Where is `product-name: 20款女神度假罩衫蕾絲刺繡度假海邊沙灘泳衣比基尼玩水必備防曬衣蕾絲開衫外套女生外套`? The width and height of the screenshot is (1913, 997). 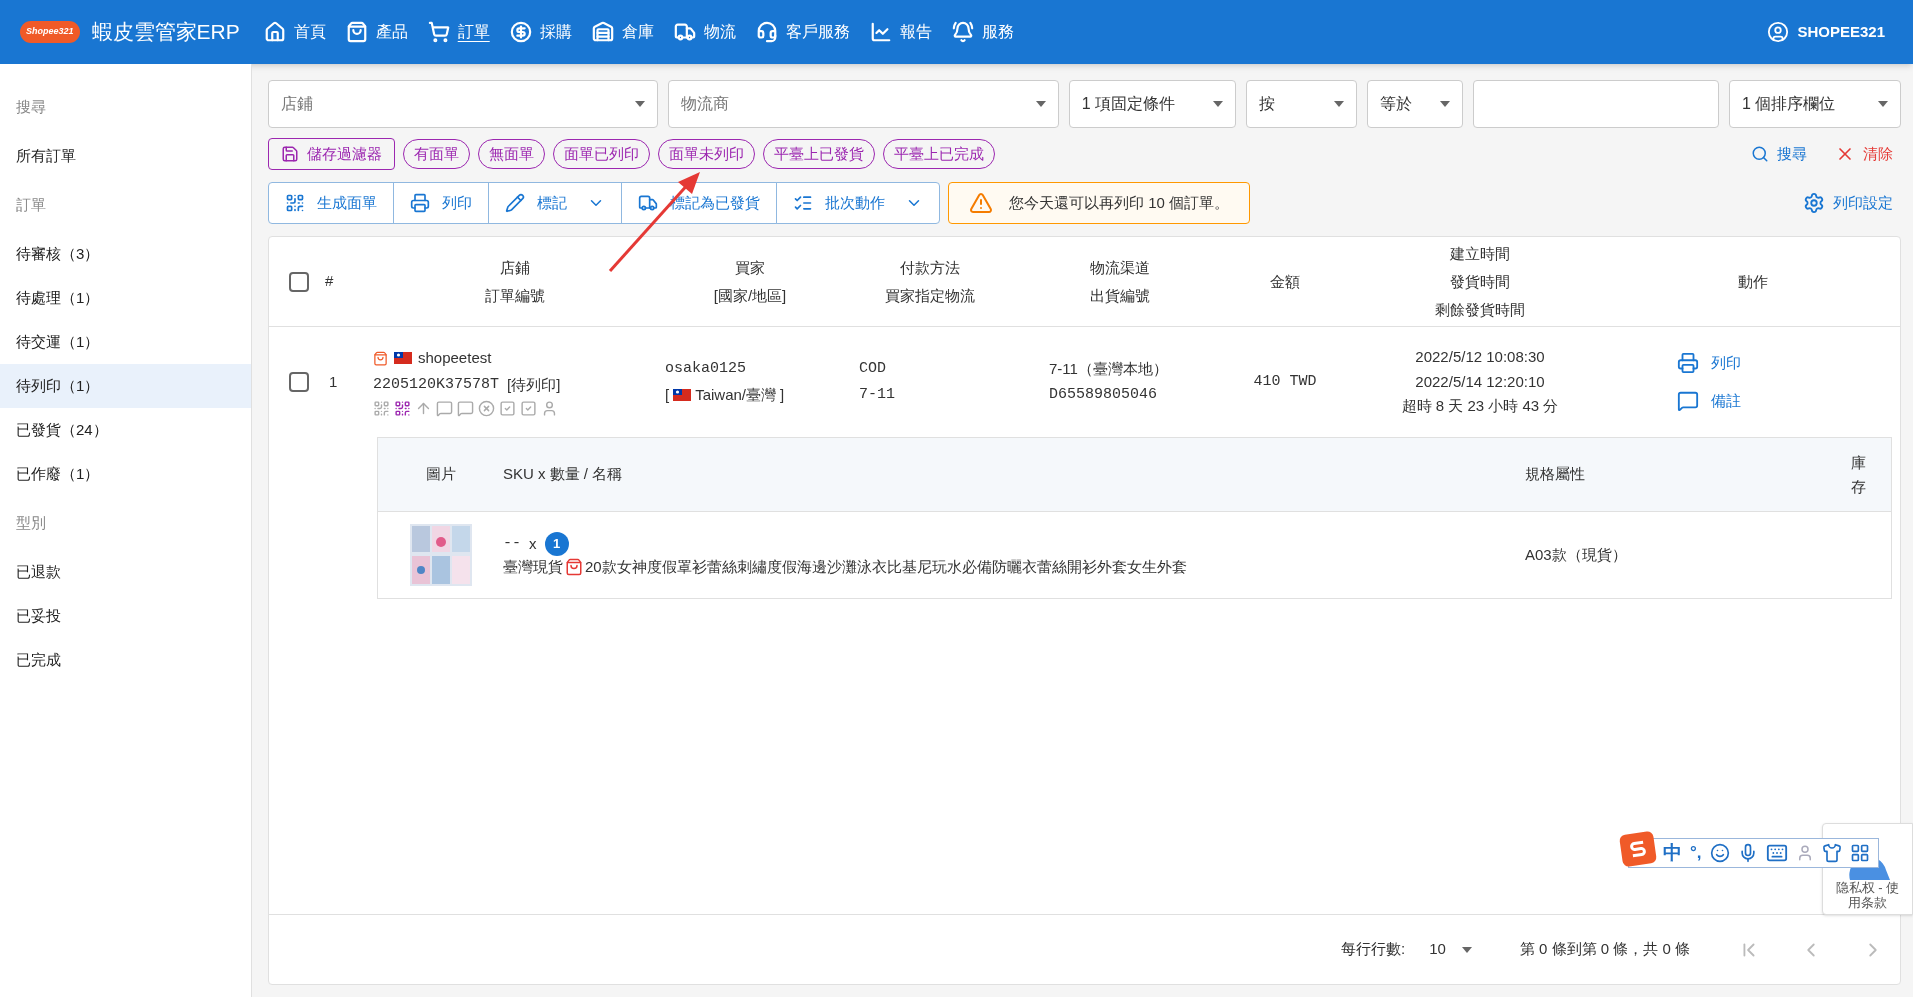 product-name: 20款女神度假罩衫蕾絲刺繡度假海邊沙灘泳衣比基尼玩水必備防曬衣蕾絲開衫外套女生外套 is located at coordinates (886, 566).